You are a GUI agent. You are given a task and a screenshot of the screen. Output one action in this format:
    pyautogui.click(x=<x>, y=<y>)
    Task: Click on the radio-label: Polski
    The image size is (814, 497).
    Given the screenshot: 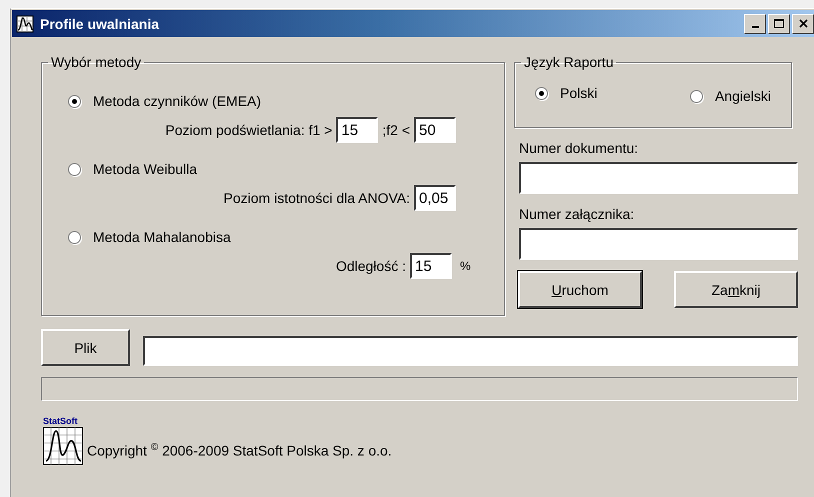 What is the action you would take?
    pyautogui.click(x=579, y=93)
    